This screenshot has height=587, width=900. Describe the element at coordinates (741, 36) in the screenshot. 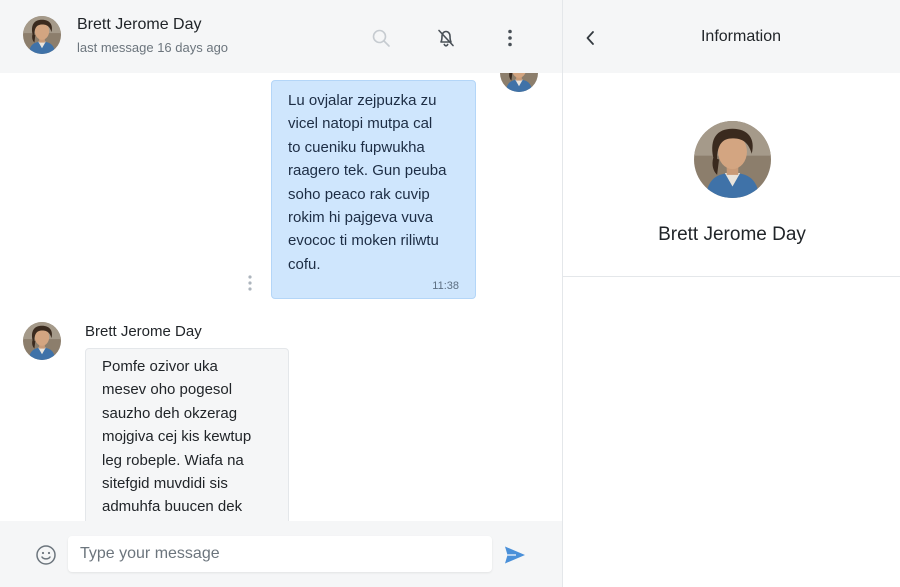

I see `info-title: Information` at that location.